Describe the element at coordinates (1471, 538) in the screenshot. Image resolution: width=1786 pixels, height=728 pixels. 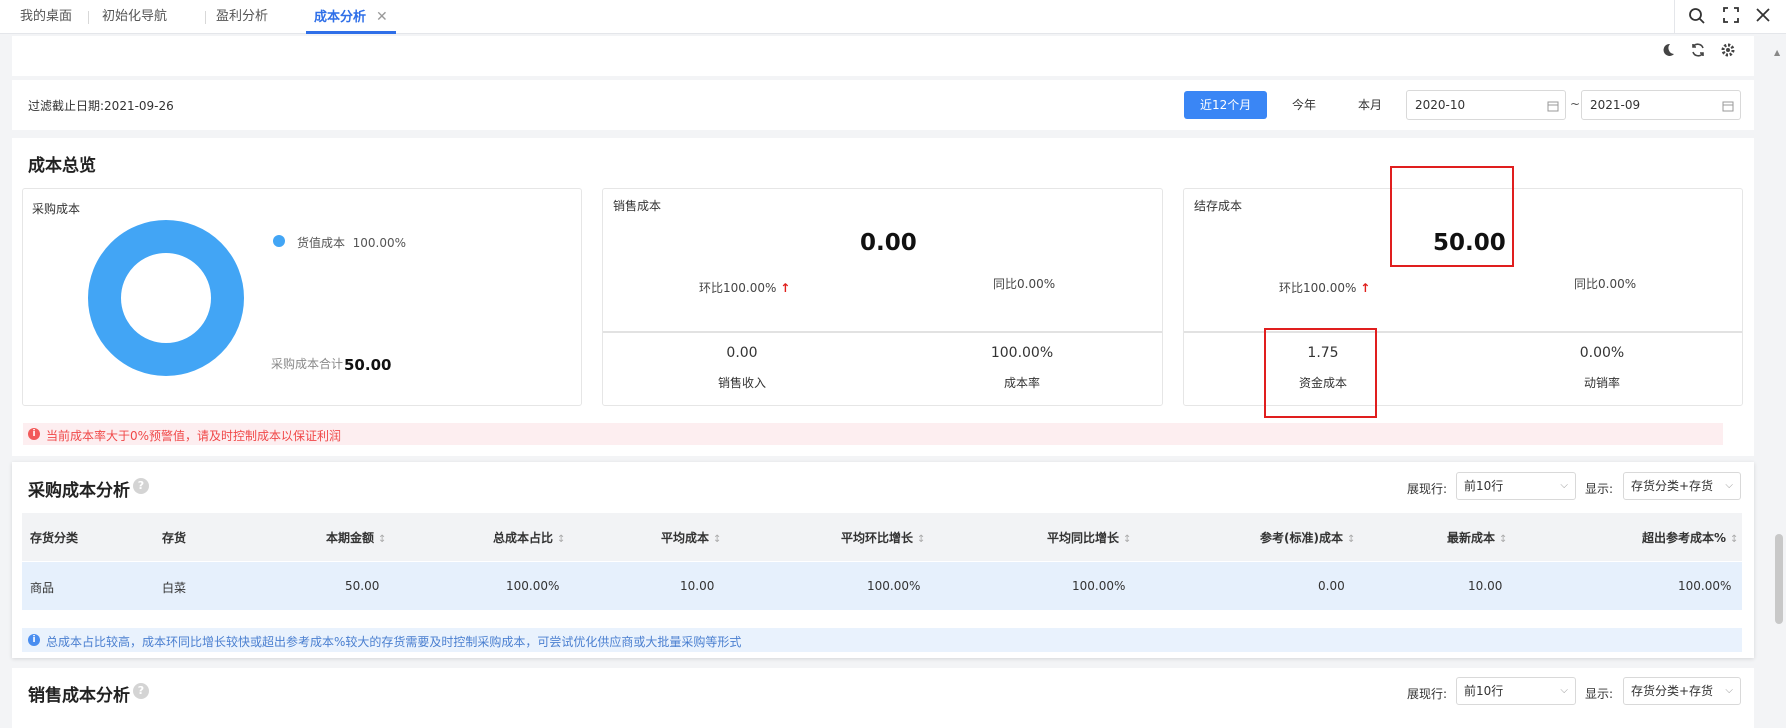
I see `column-header-label: 最新成本` at that location.